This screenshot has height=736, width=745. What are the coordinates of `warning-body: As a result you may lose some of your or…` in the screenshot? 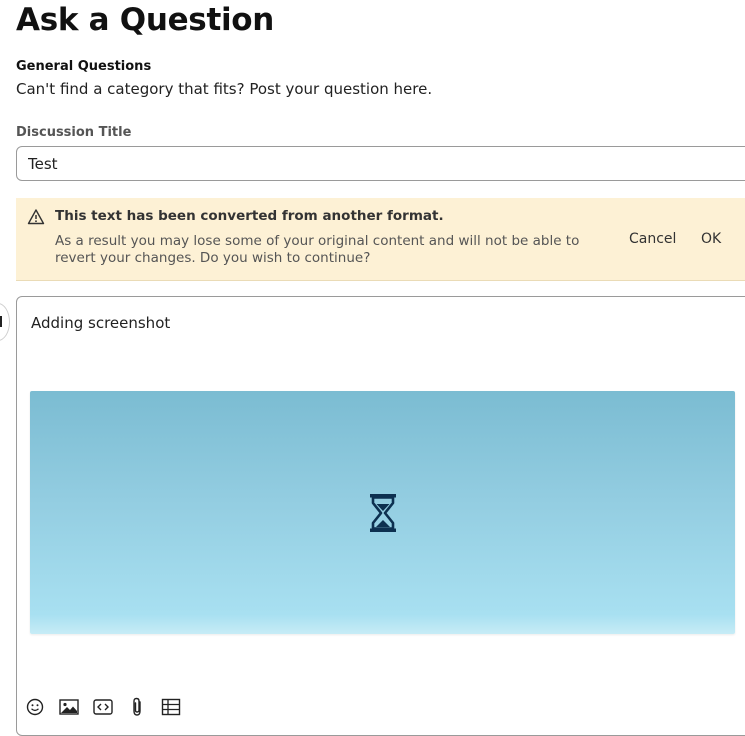 It's located at (317, 249).